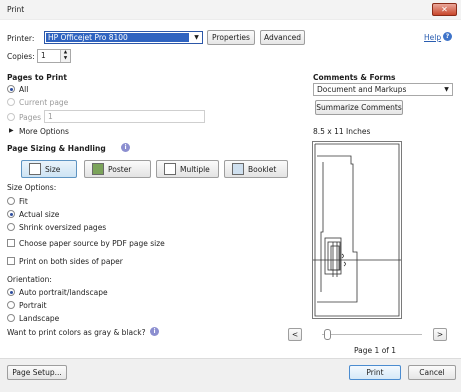 This screenshot has width=461, height=392. What do you see at coordinates (11, 318) in the screenshot?
I see `radio-landscape` at bounding box center [11, 318].